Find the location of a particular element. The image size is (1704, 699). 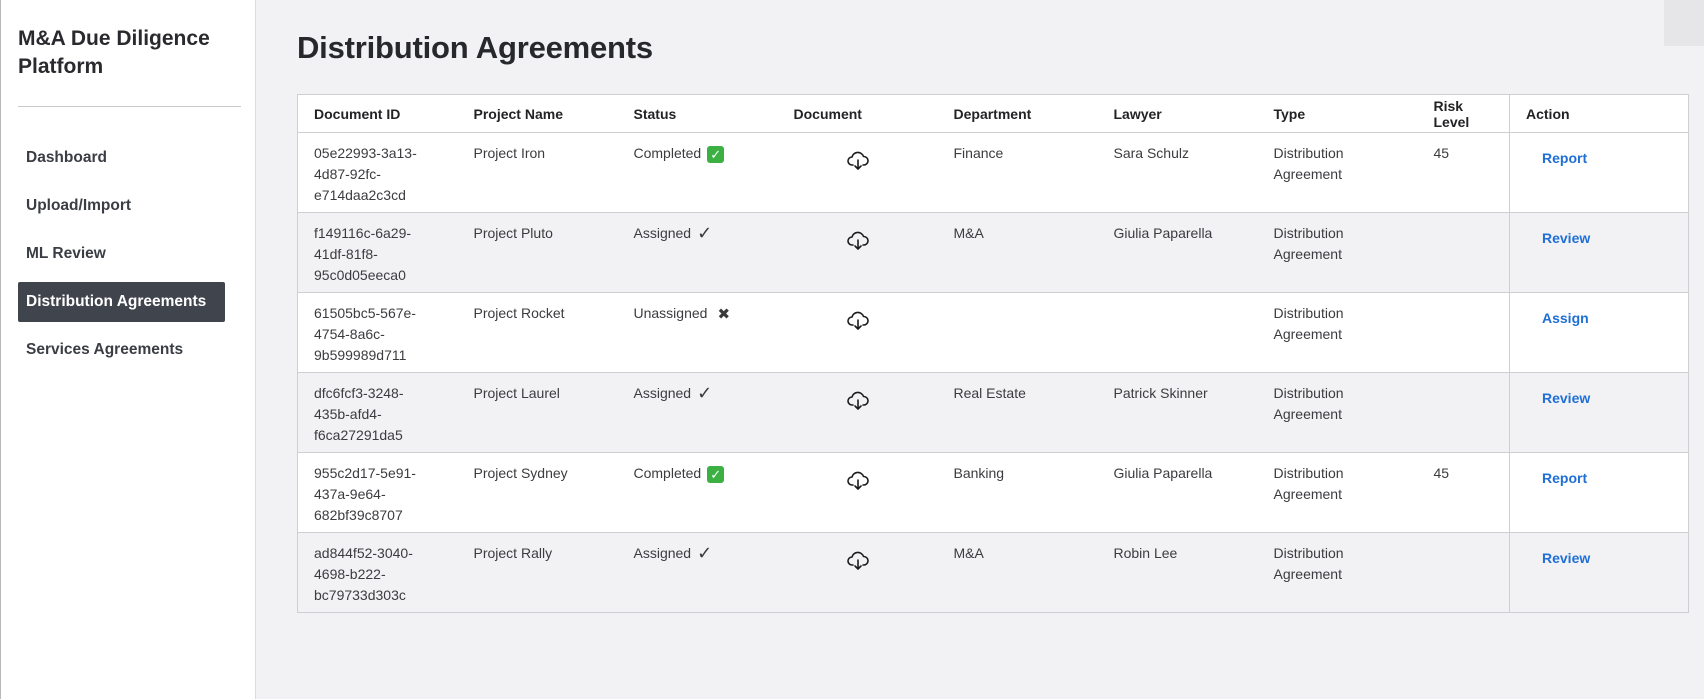

cell-department: Real Estate is located at coordinates (1017, 412).